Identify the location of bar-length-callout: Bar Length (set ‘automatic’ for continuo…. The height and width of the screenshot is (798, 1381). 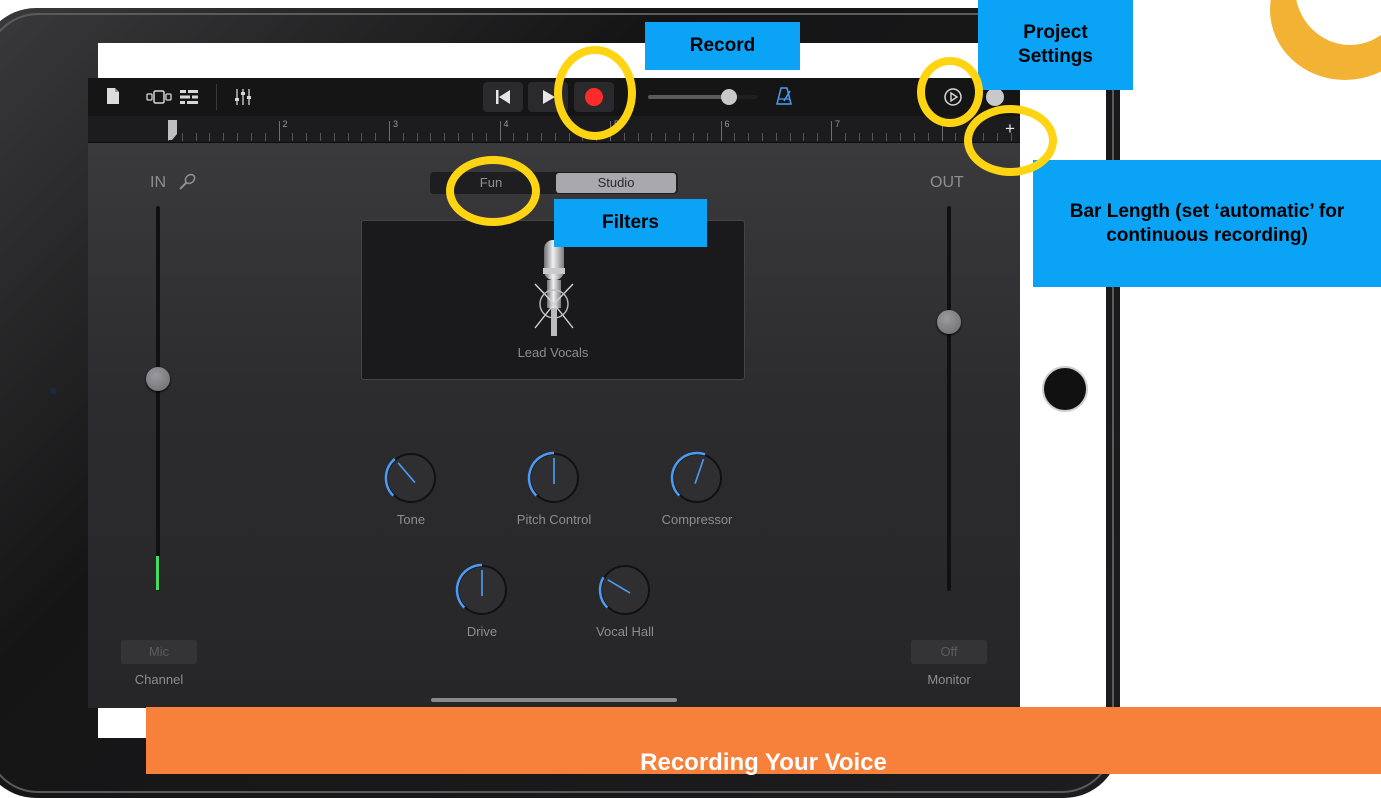
(1207, 223).